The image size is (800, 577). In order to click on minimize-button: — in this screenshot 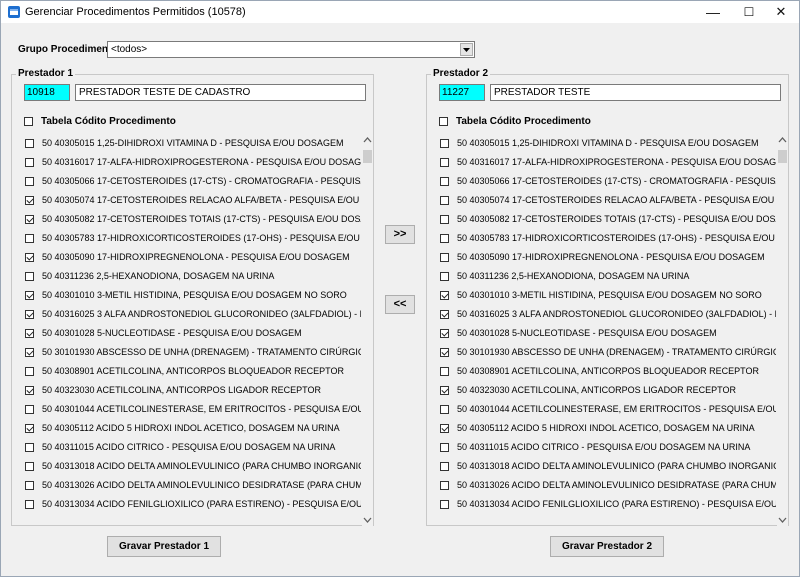, I will do `click(713, 12)`.